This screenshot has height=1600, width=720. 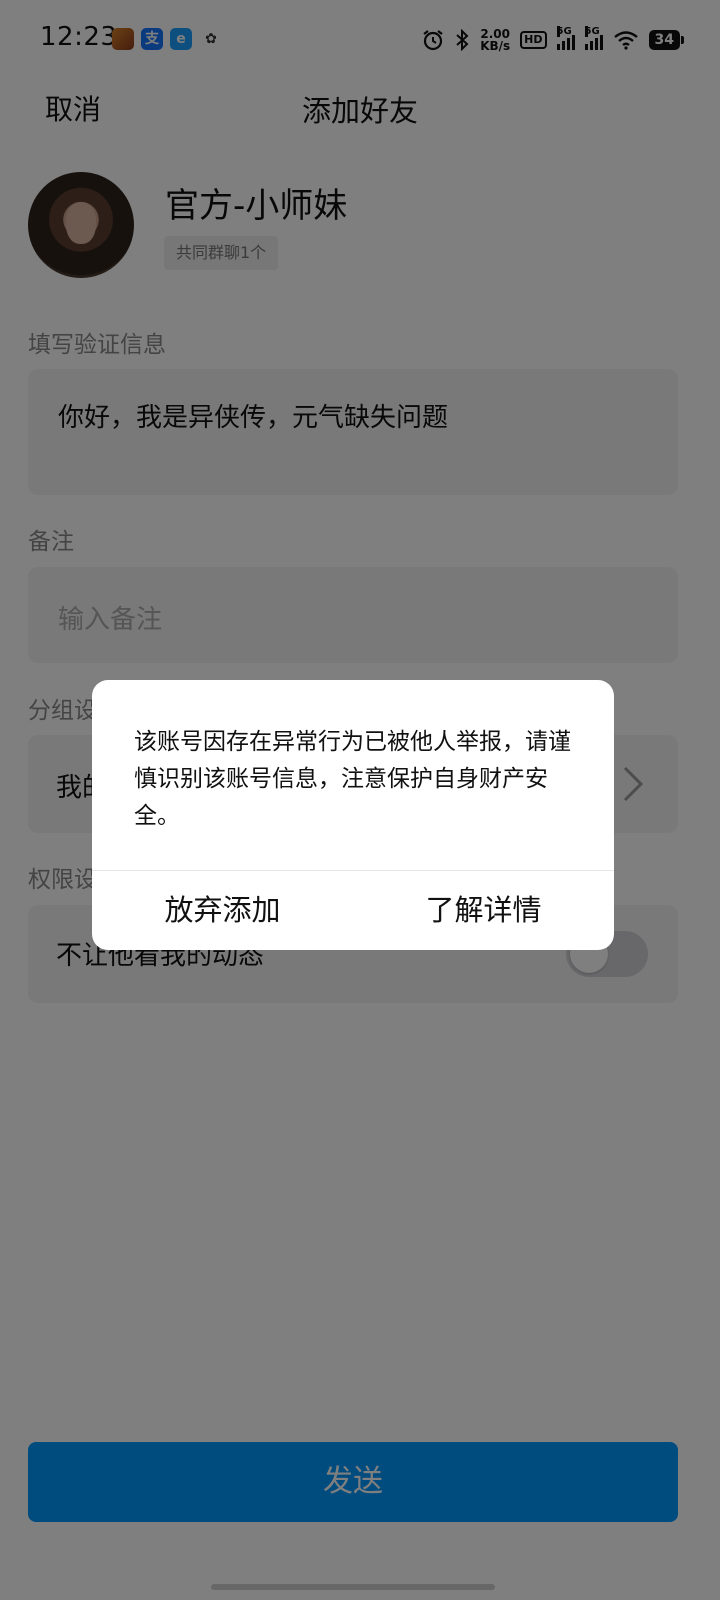 What do you see at coordinates (222, 910) in the screenshot?
I see `abandon-add-button: 放弃添加` at bounding box center [222, 910].